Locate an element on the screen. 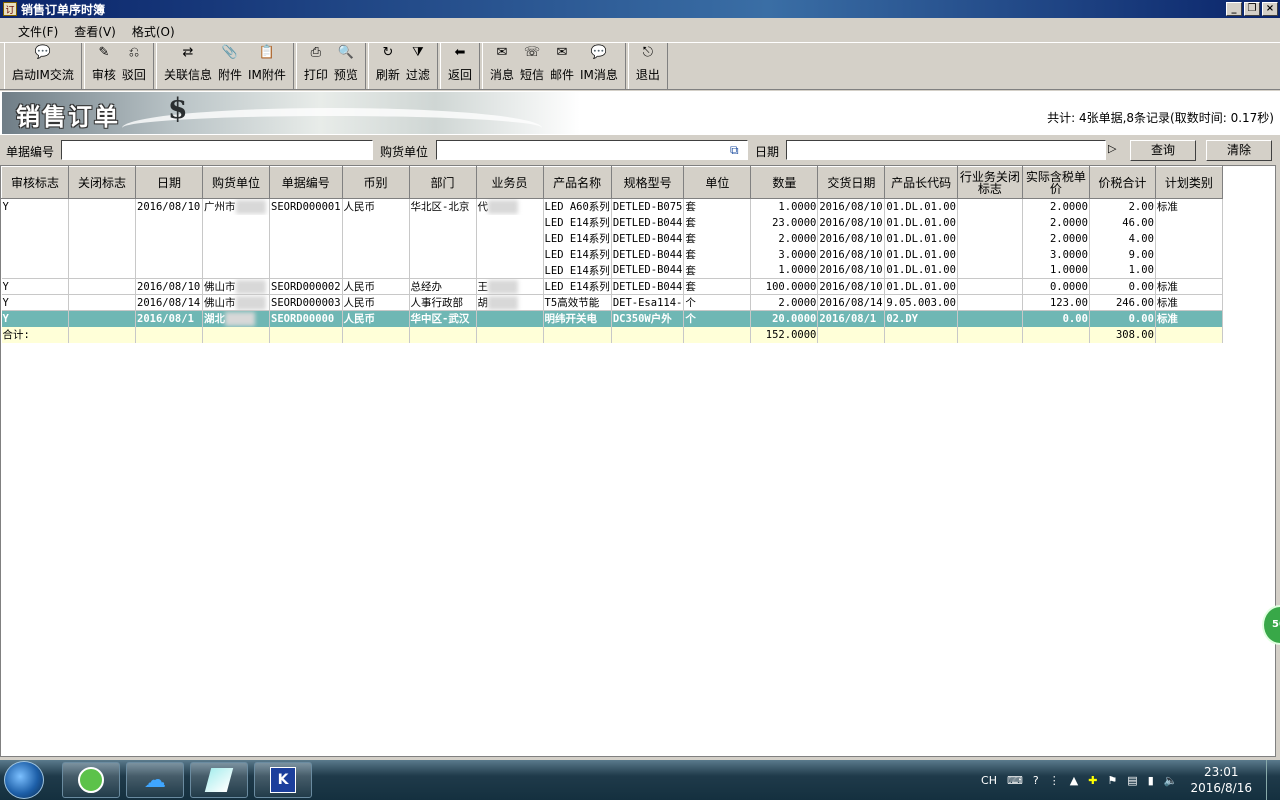 The width and height of the screenshot is (1280, 800). toolbar-button: ✉ 消息 is located at coordinates (502, 66).